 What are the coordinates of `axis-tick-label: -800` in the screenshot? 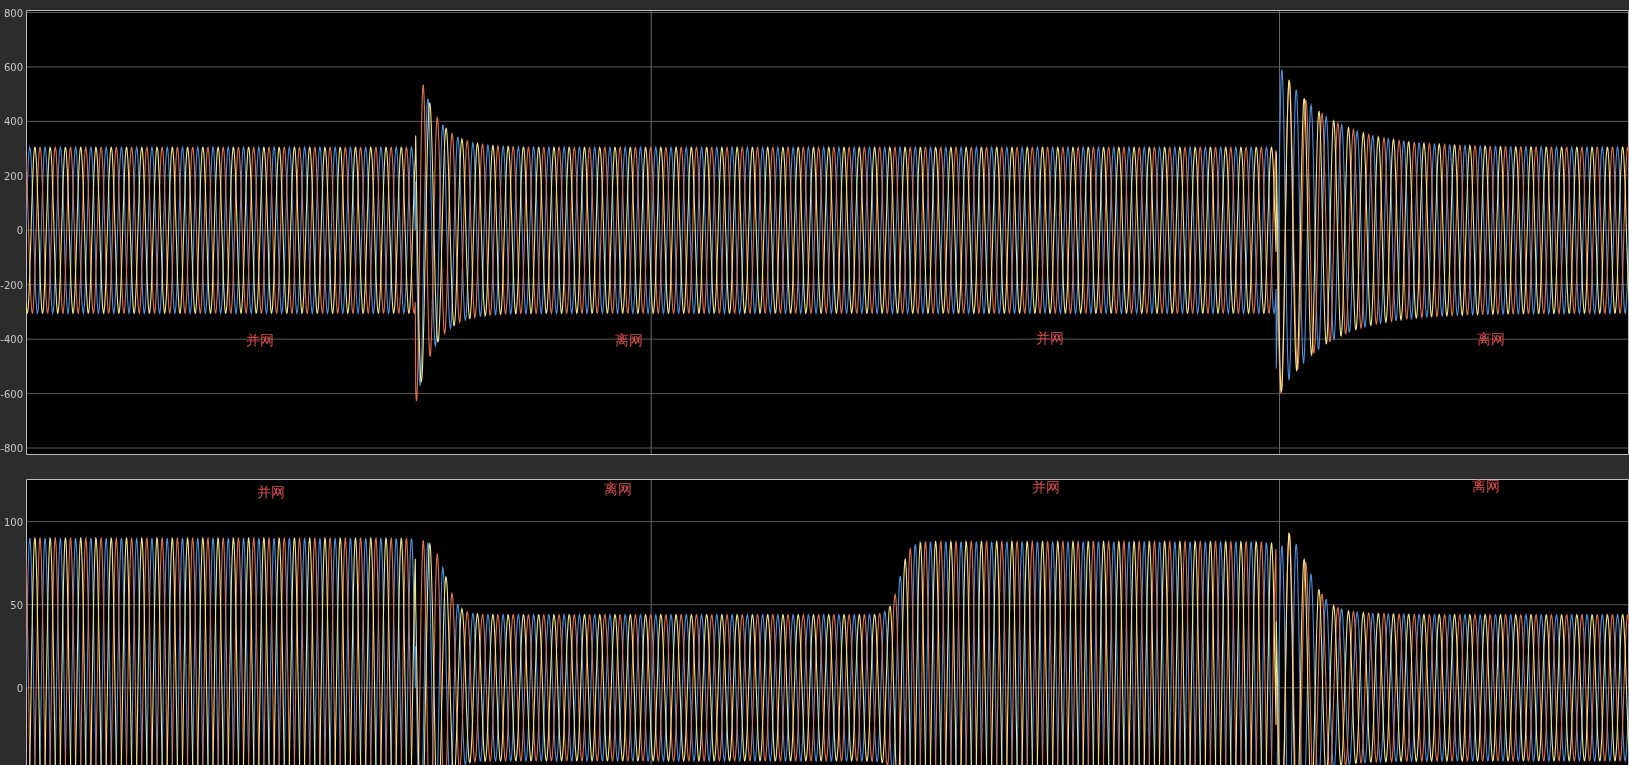 It's located at (11, 448).